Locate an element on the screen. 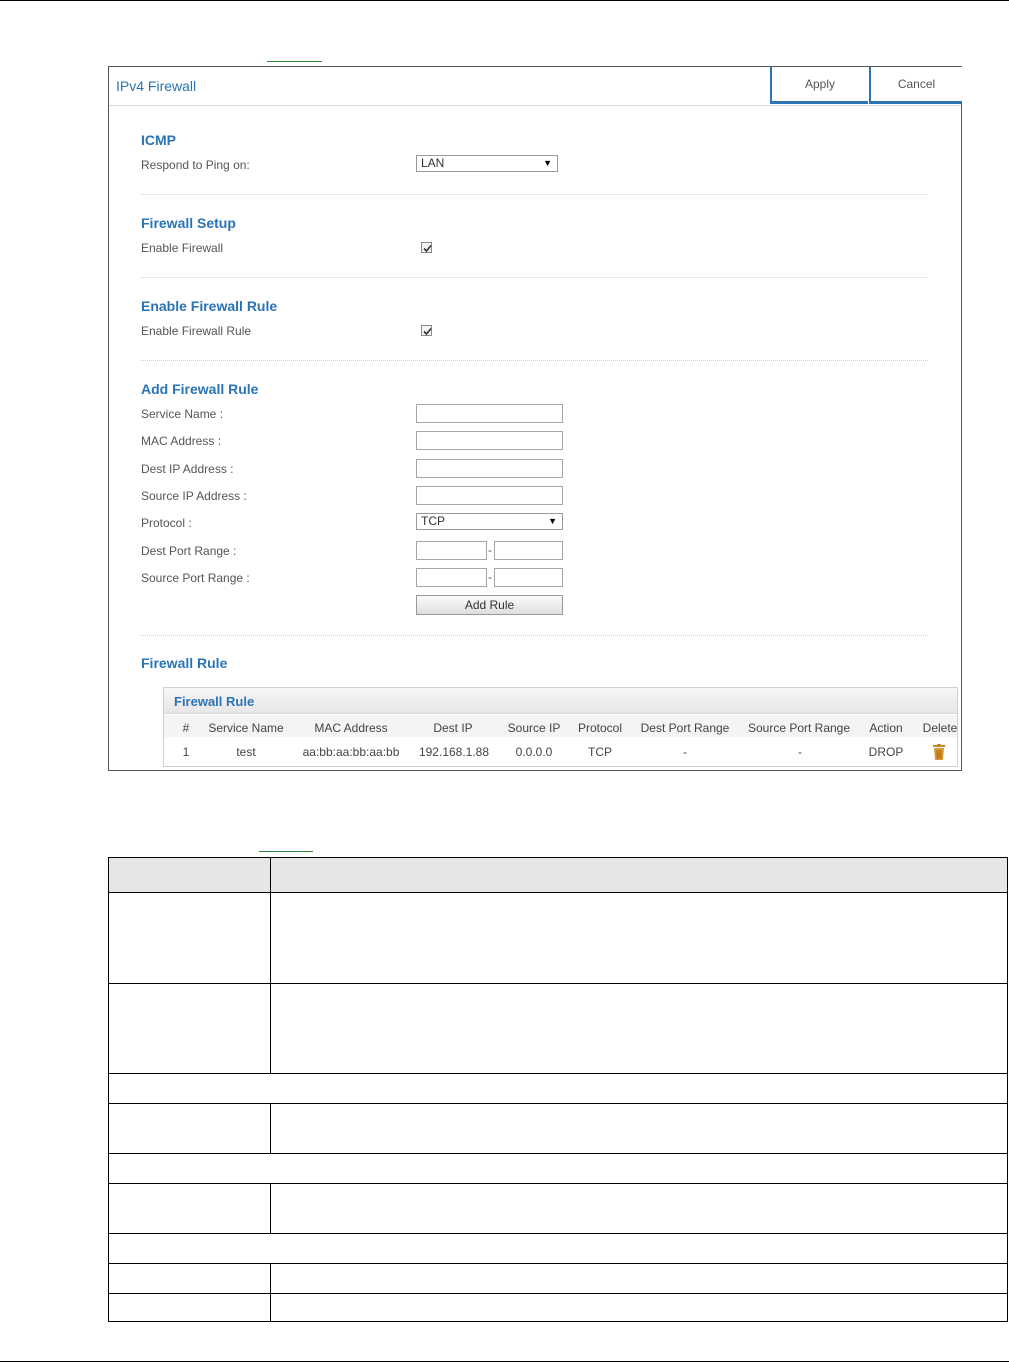 Image resolution: width=1009 pixels, height=1363 pixels. add-rule-button: Add Rule is located at coordinates (489, 605).